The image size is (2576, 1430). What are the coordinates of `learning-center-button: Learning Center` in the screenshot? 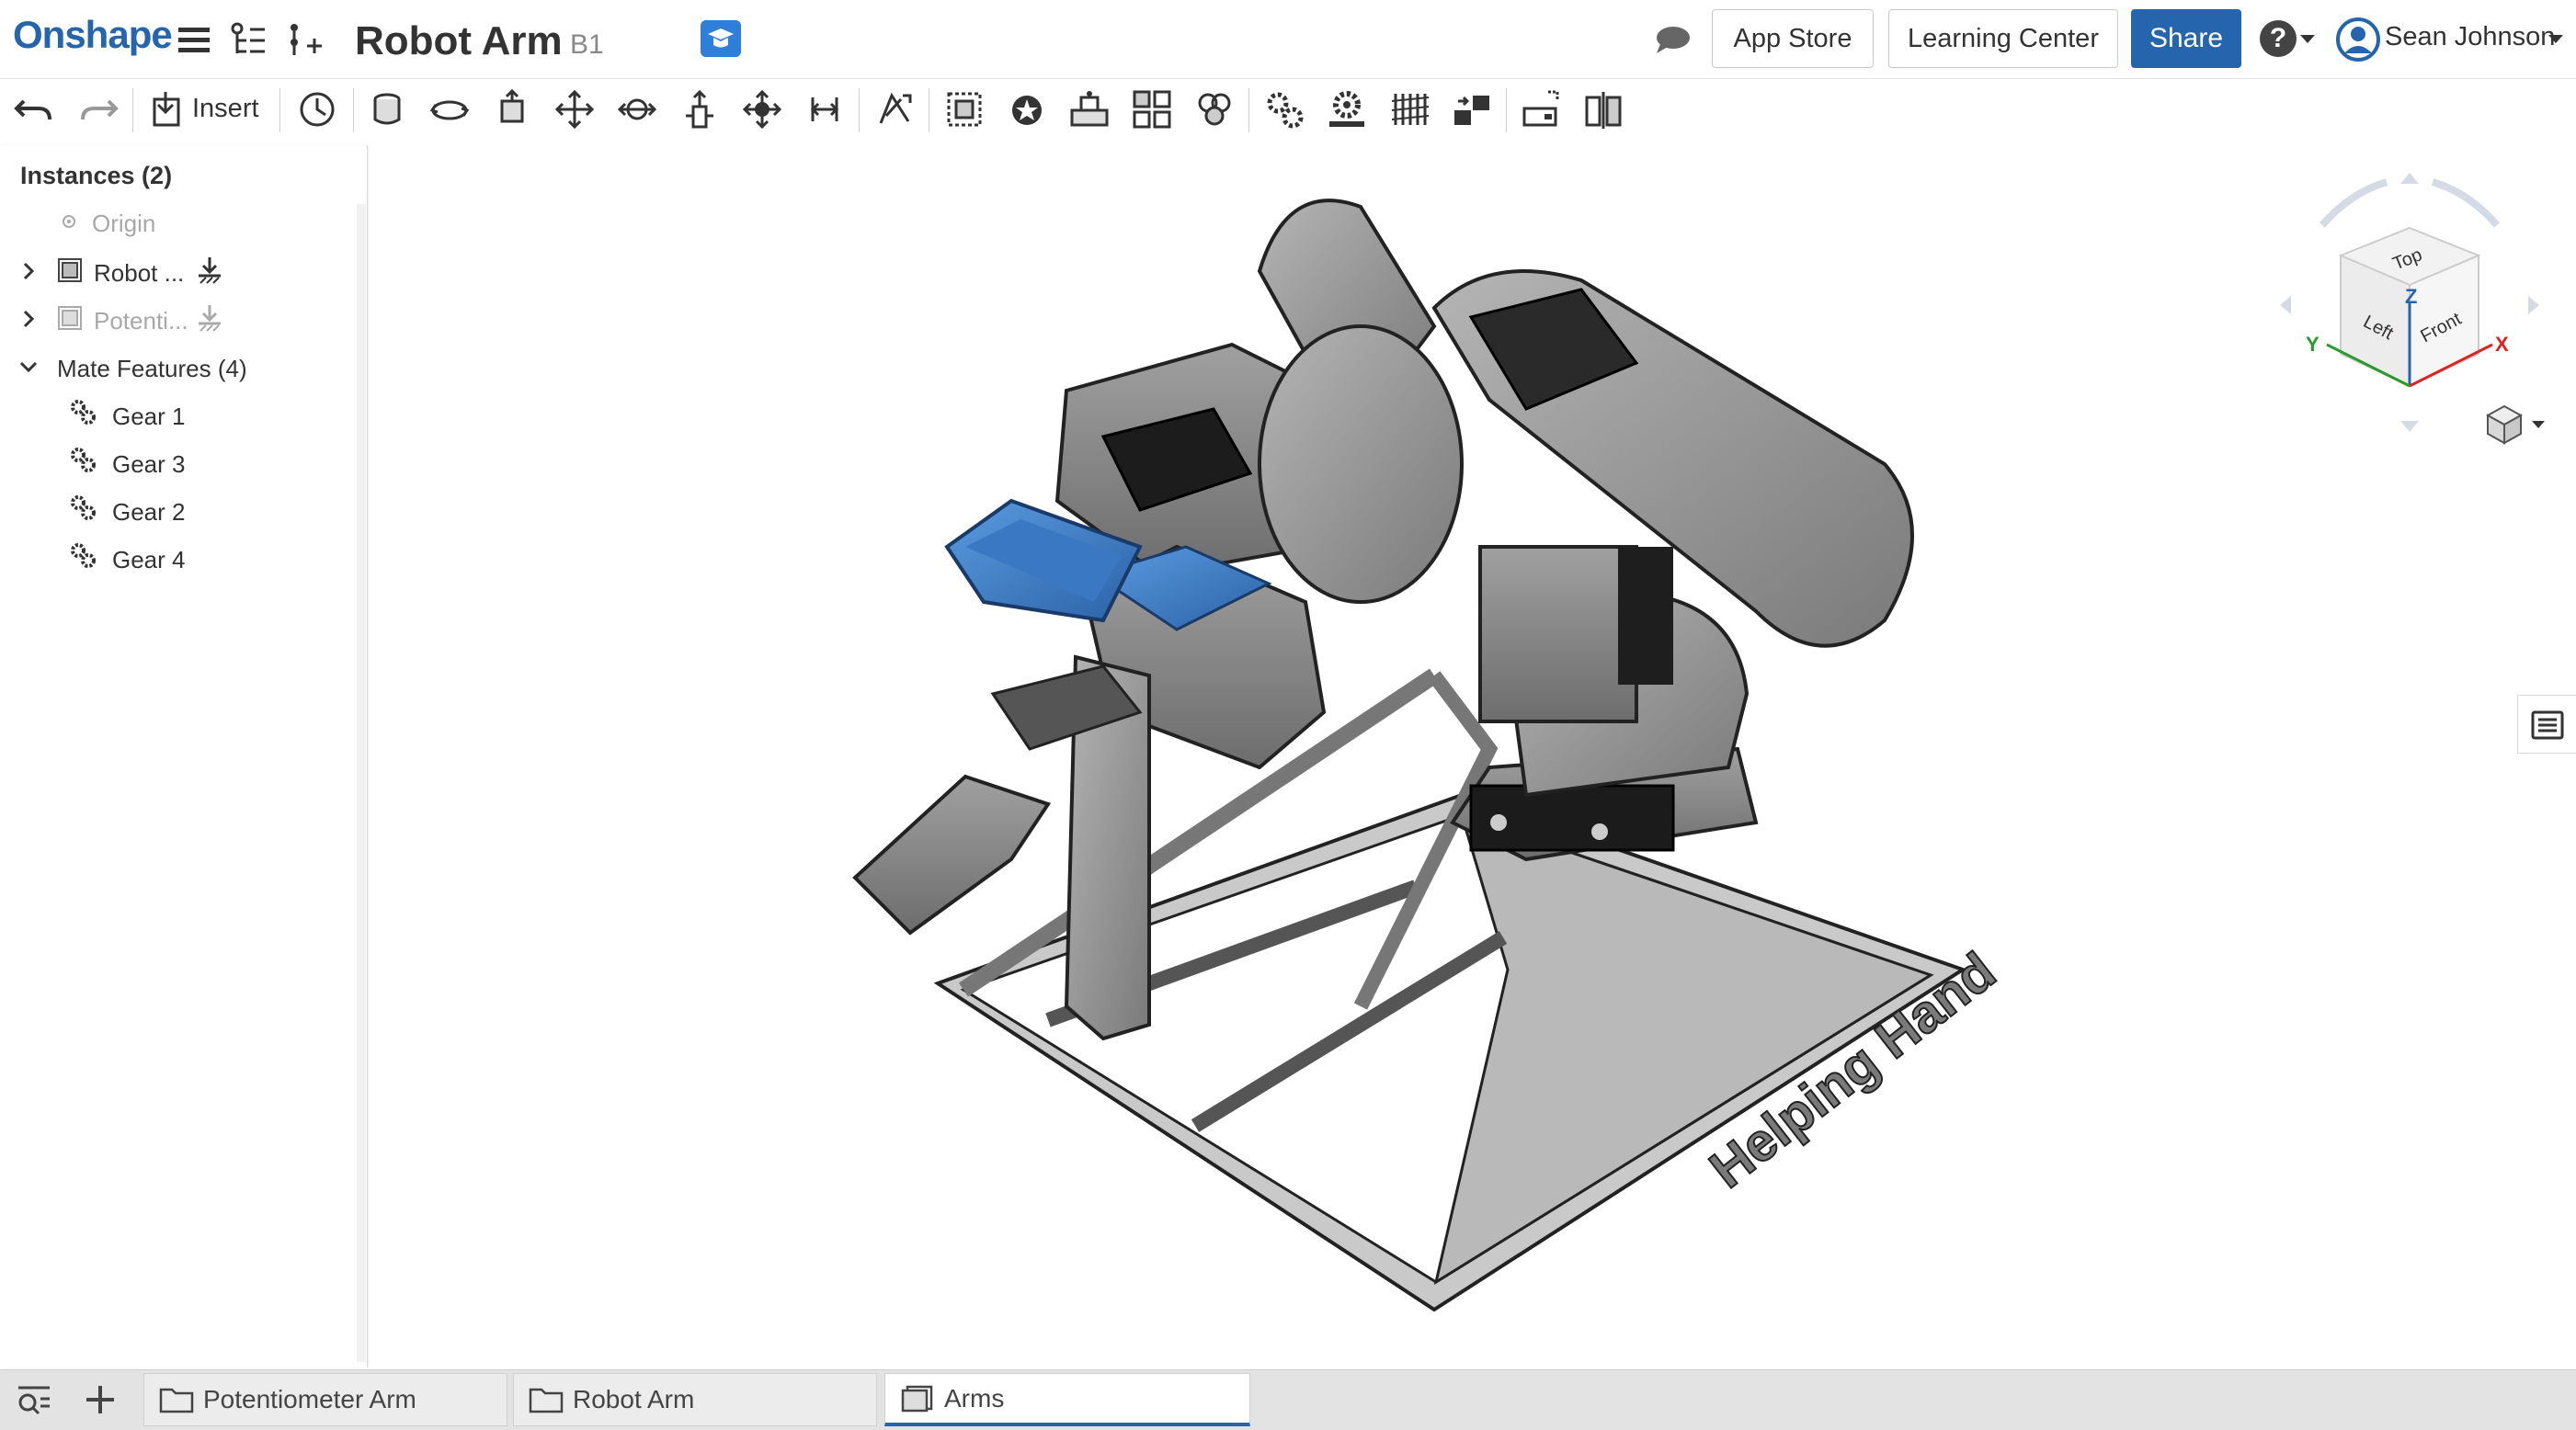 It's located at (2003, 38).